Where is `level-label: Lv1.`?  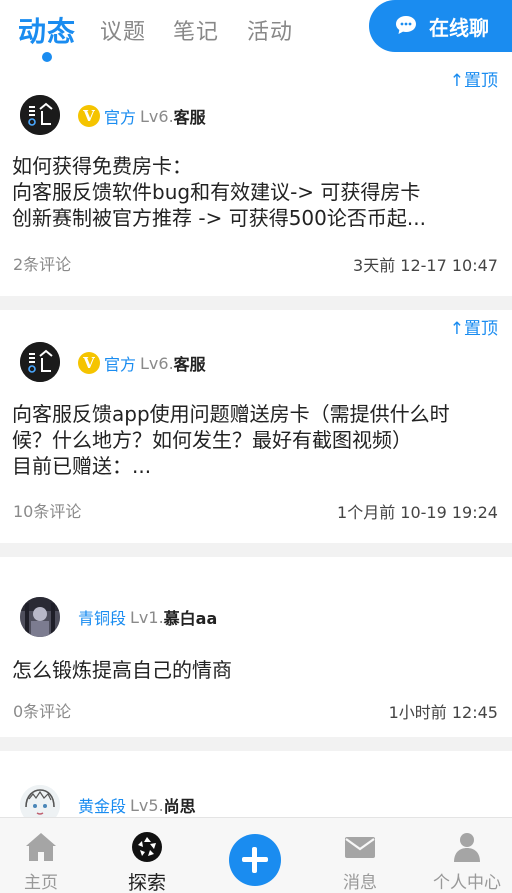
level-label: Lv1. is located at coordinates (147, 617).